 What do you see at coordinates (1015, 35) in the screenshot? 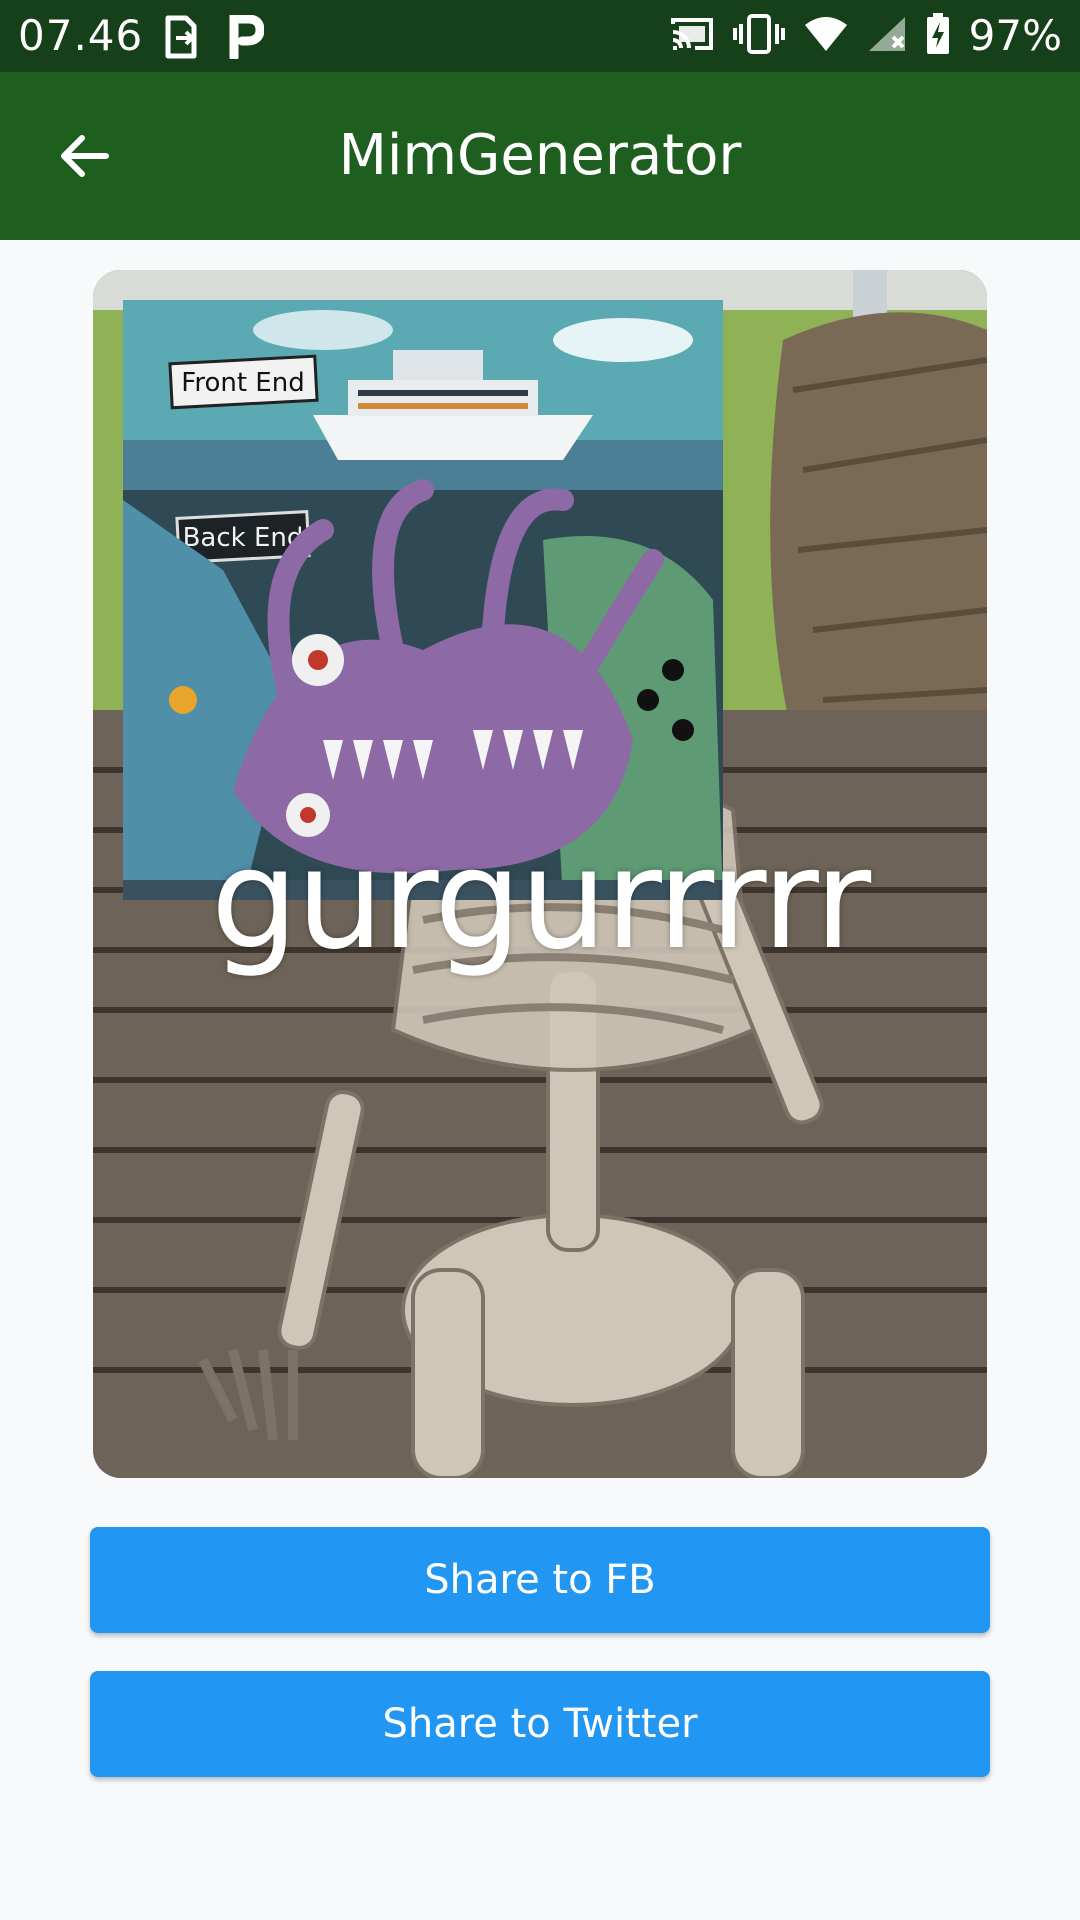
I see `battery-percent: 97%` at bounding box center [1015, 35].